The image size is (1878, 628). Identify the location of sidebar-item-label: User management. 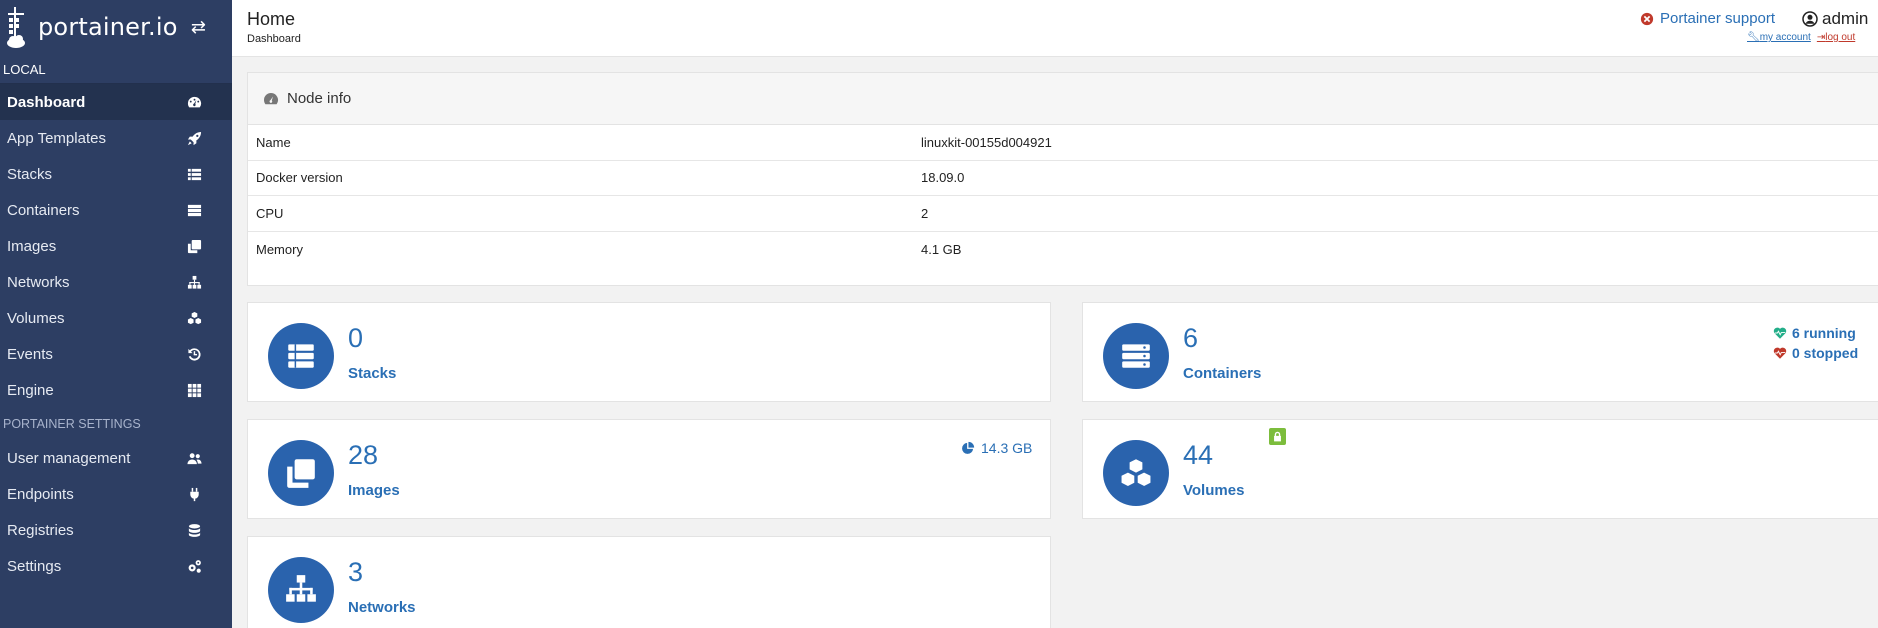
(69, 458).